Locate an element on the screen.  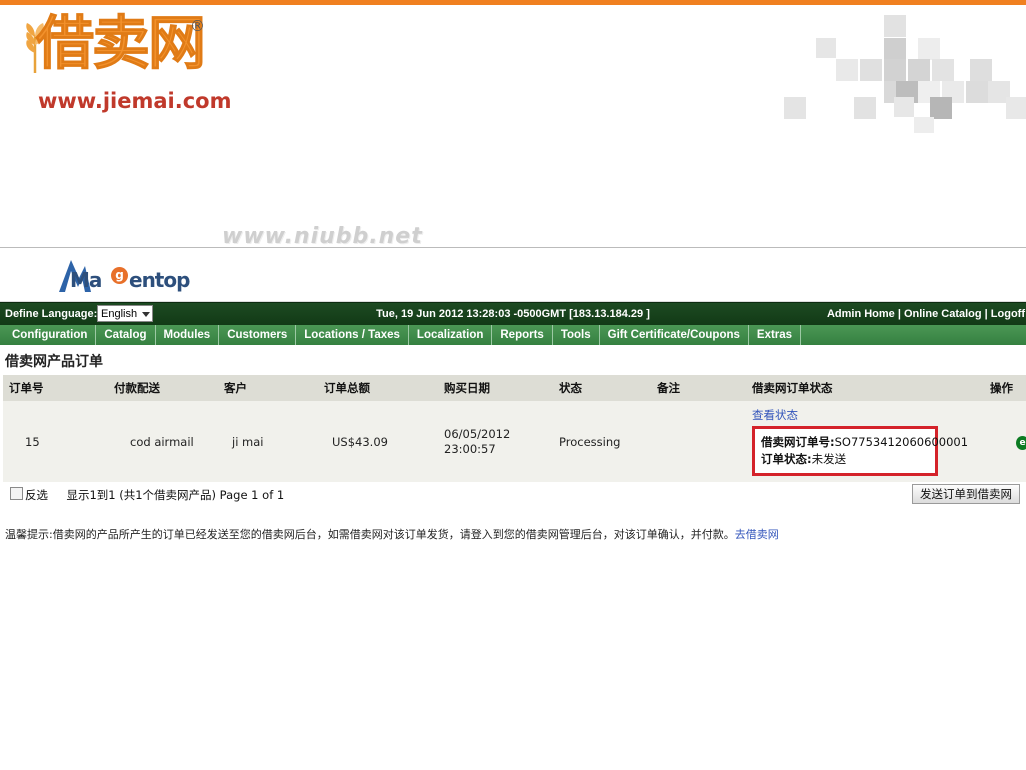
nav-item-locations-taxes: Locations / Taxes is located at coordinates (352, 335).